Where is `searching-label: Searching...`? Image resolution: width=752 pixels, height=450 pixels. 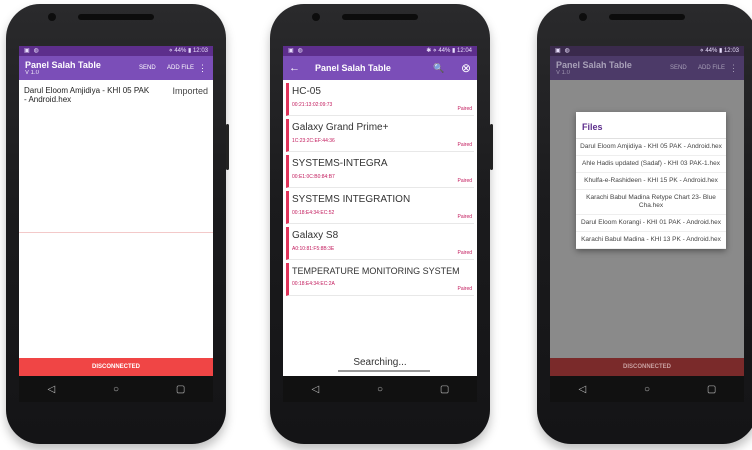
searching-label: Searching... is located at coordinates (380, 362).